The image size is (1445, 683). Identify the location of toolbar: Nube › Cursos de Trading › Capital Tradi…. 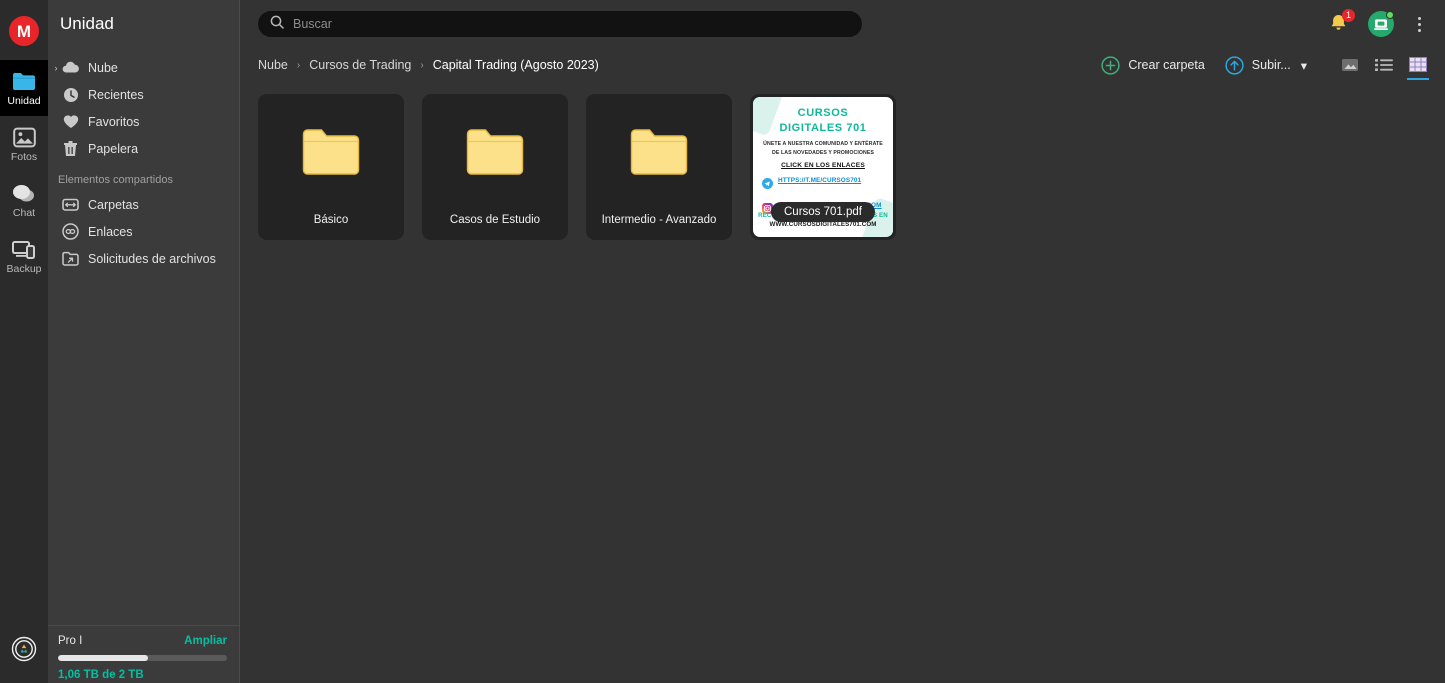
(842, 65).